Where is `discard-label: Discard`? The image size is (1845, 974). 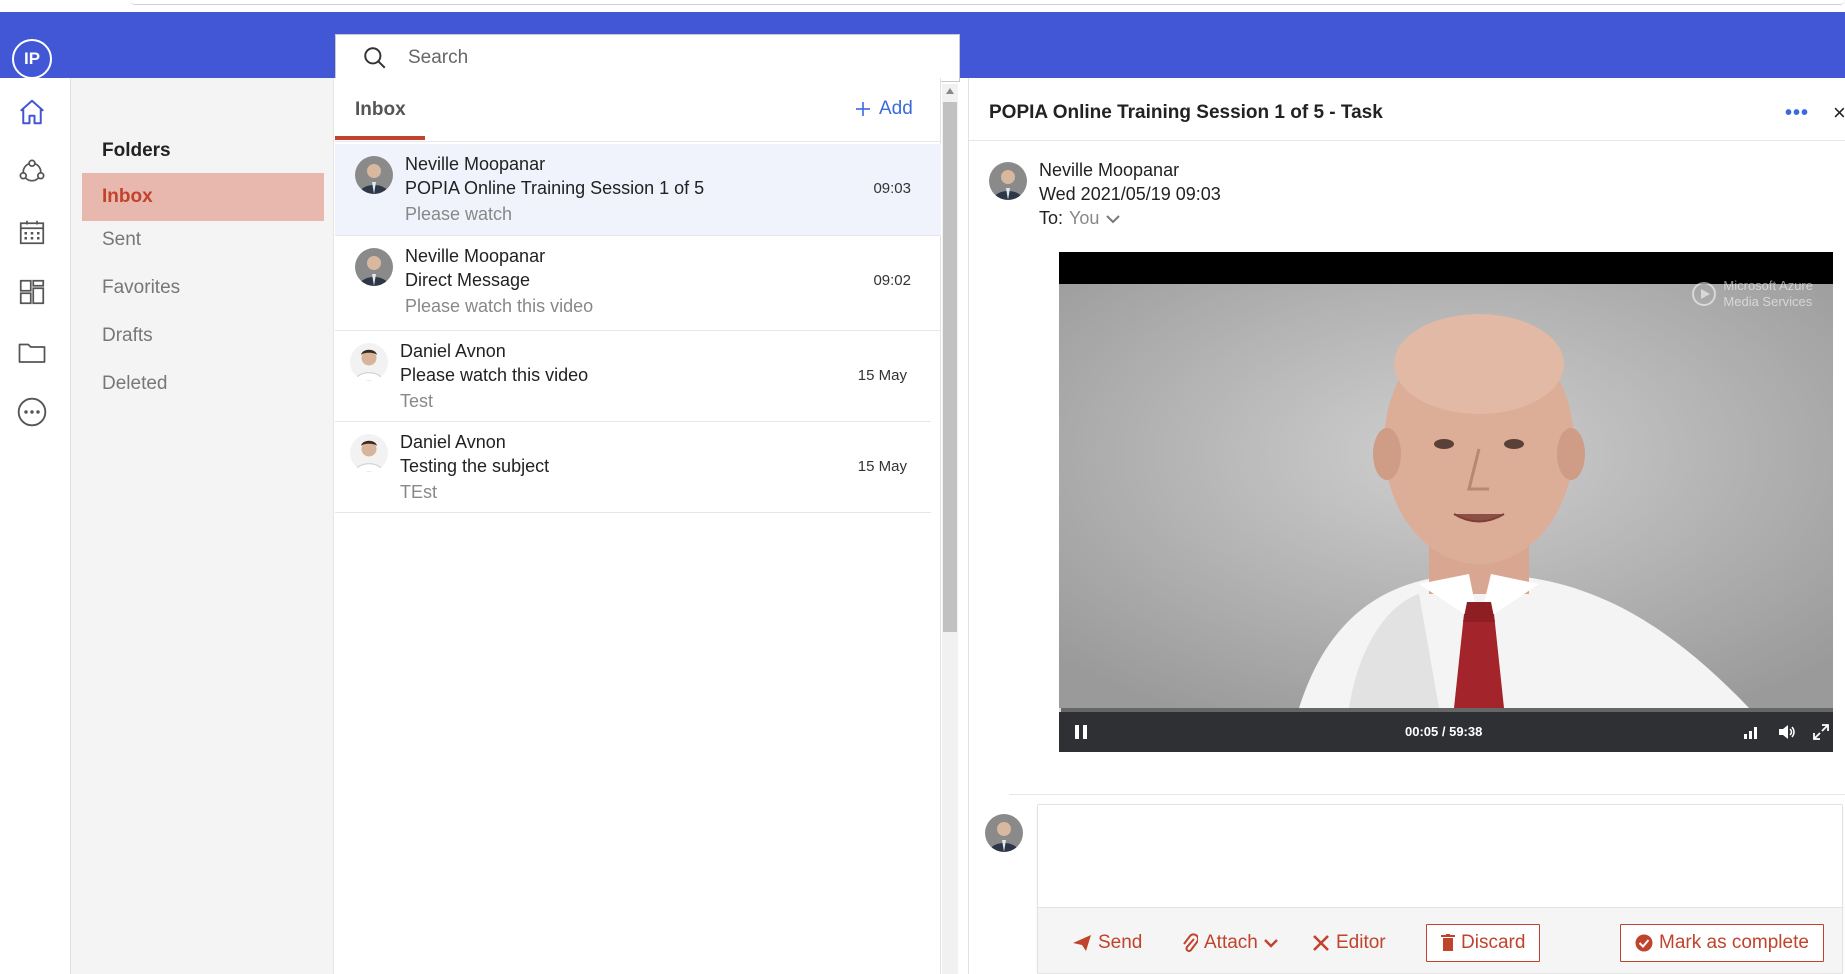 discard-label: Discard is located at coordinates (1493, 942).